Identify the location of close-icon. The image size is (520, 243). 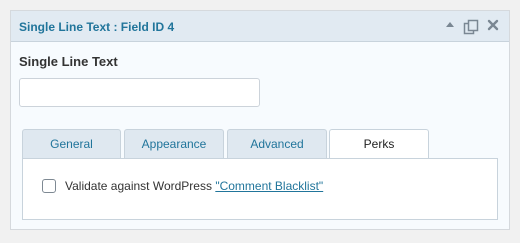
(493, 26).